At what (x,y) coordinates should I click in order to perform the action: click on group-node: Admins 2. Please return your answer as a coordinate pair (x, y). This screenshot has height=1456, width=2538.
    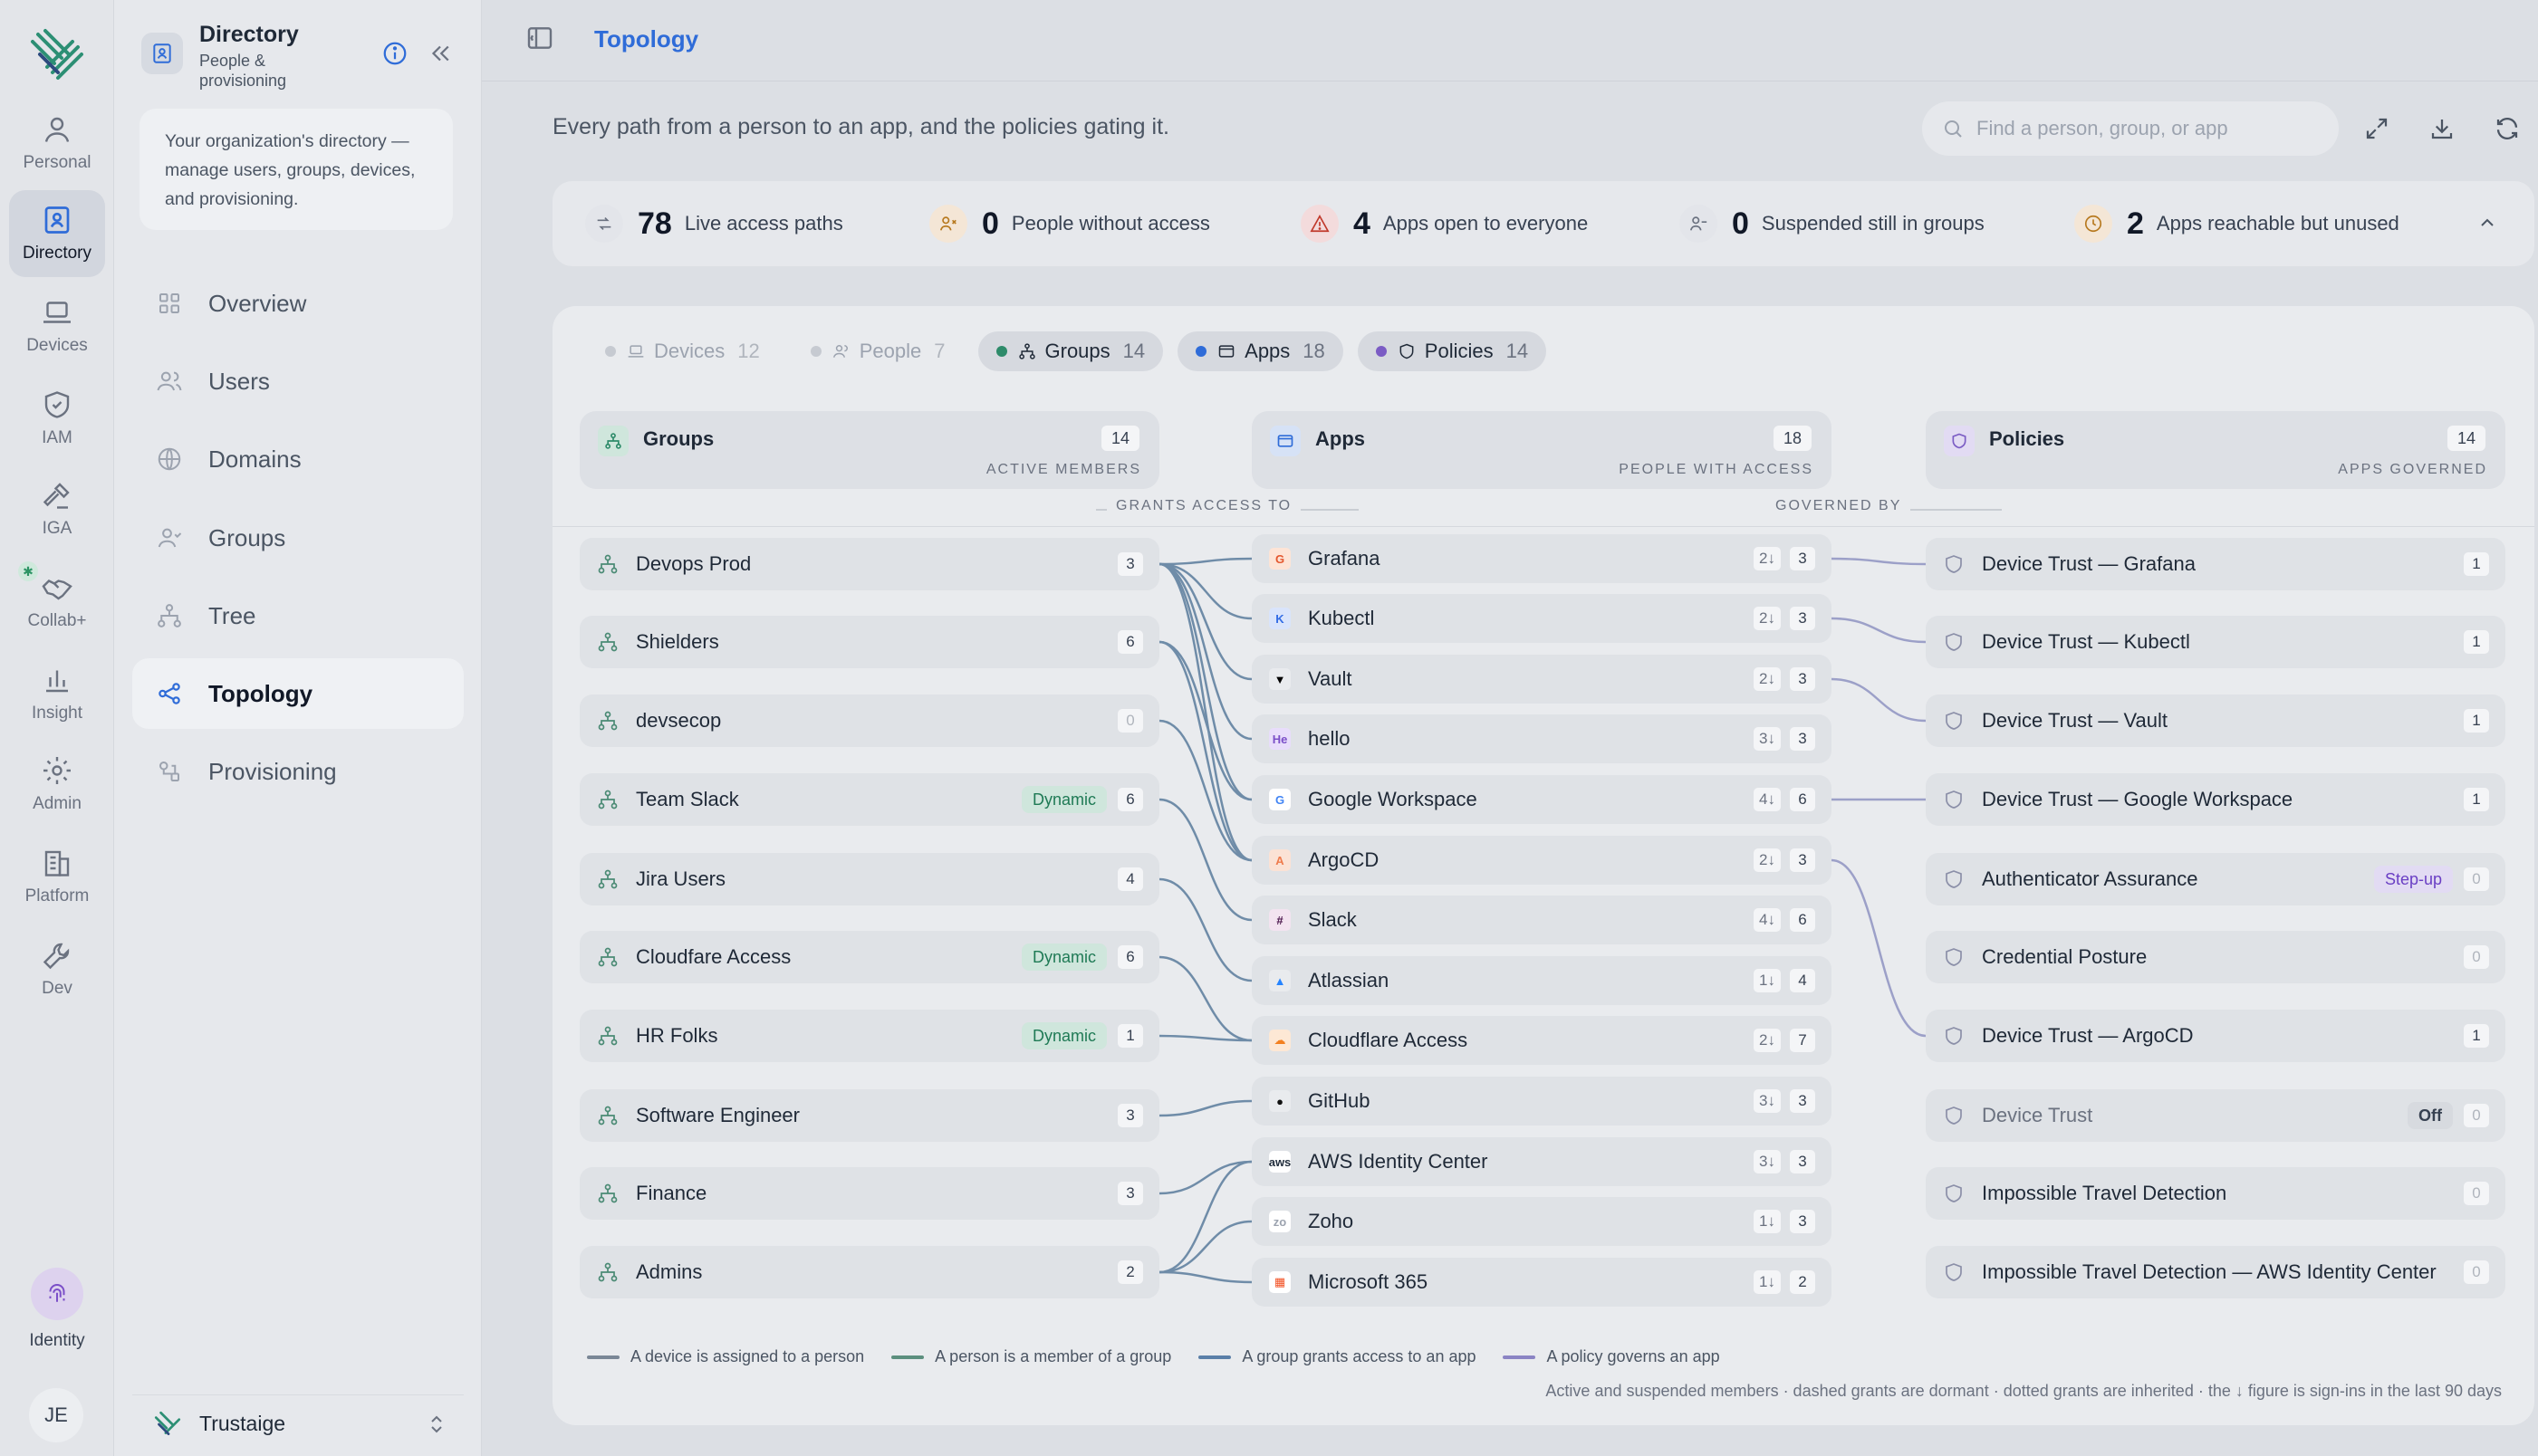
    Looking at the image, I should click on (869, 1272).